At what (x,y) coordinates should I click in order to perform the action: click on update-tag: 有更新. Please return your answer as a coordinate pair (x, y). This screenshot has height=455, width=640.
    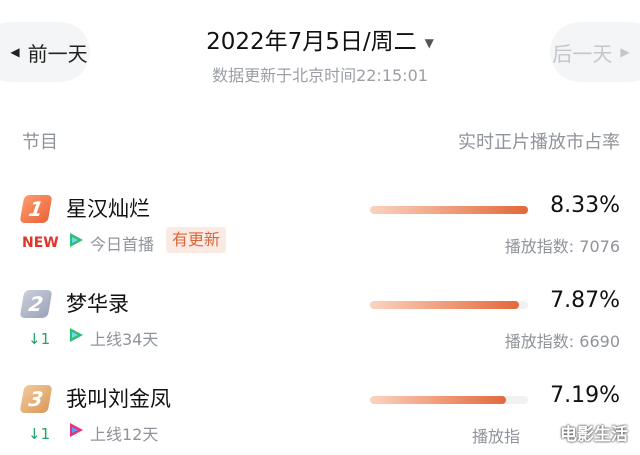
    Looking at the image, I should click on (196, 240).